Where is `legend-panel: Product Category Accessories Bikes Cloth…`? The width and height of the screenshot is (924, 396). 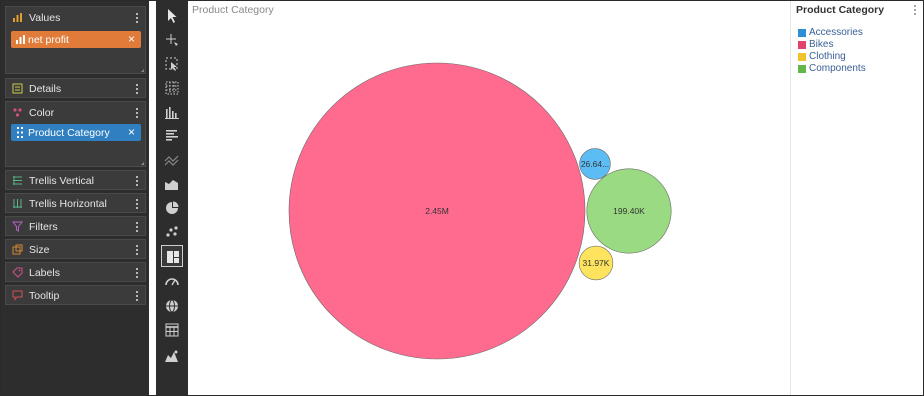
legend-panel: Product Category Accessories Bikes Cloth… is located at coordinates (857, 198).